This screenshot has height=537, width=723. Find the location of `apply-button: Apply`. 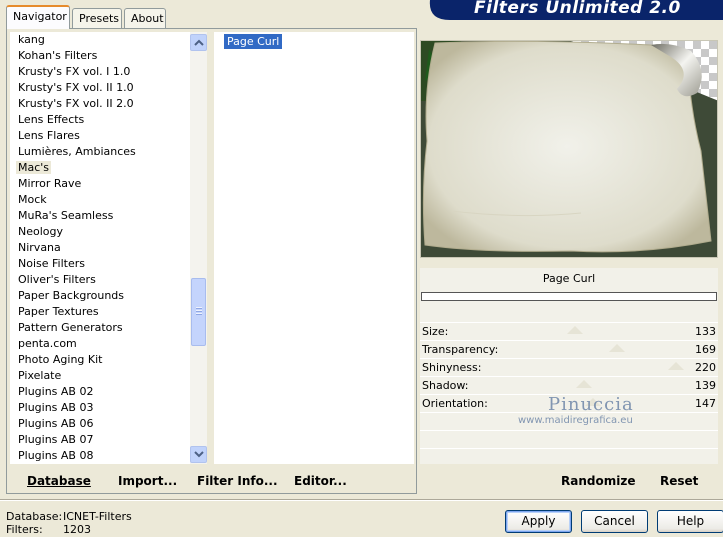

apply-button: Apply is located at coordinates (538, 521).